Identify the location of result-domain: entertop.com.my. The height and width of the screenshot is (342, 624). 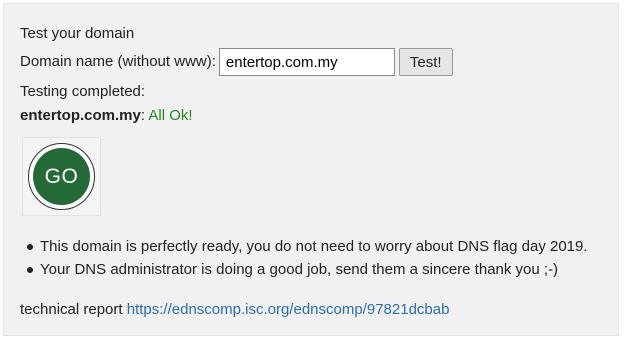
(80, 115).